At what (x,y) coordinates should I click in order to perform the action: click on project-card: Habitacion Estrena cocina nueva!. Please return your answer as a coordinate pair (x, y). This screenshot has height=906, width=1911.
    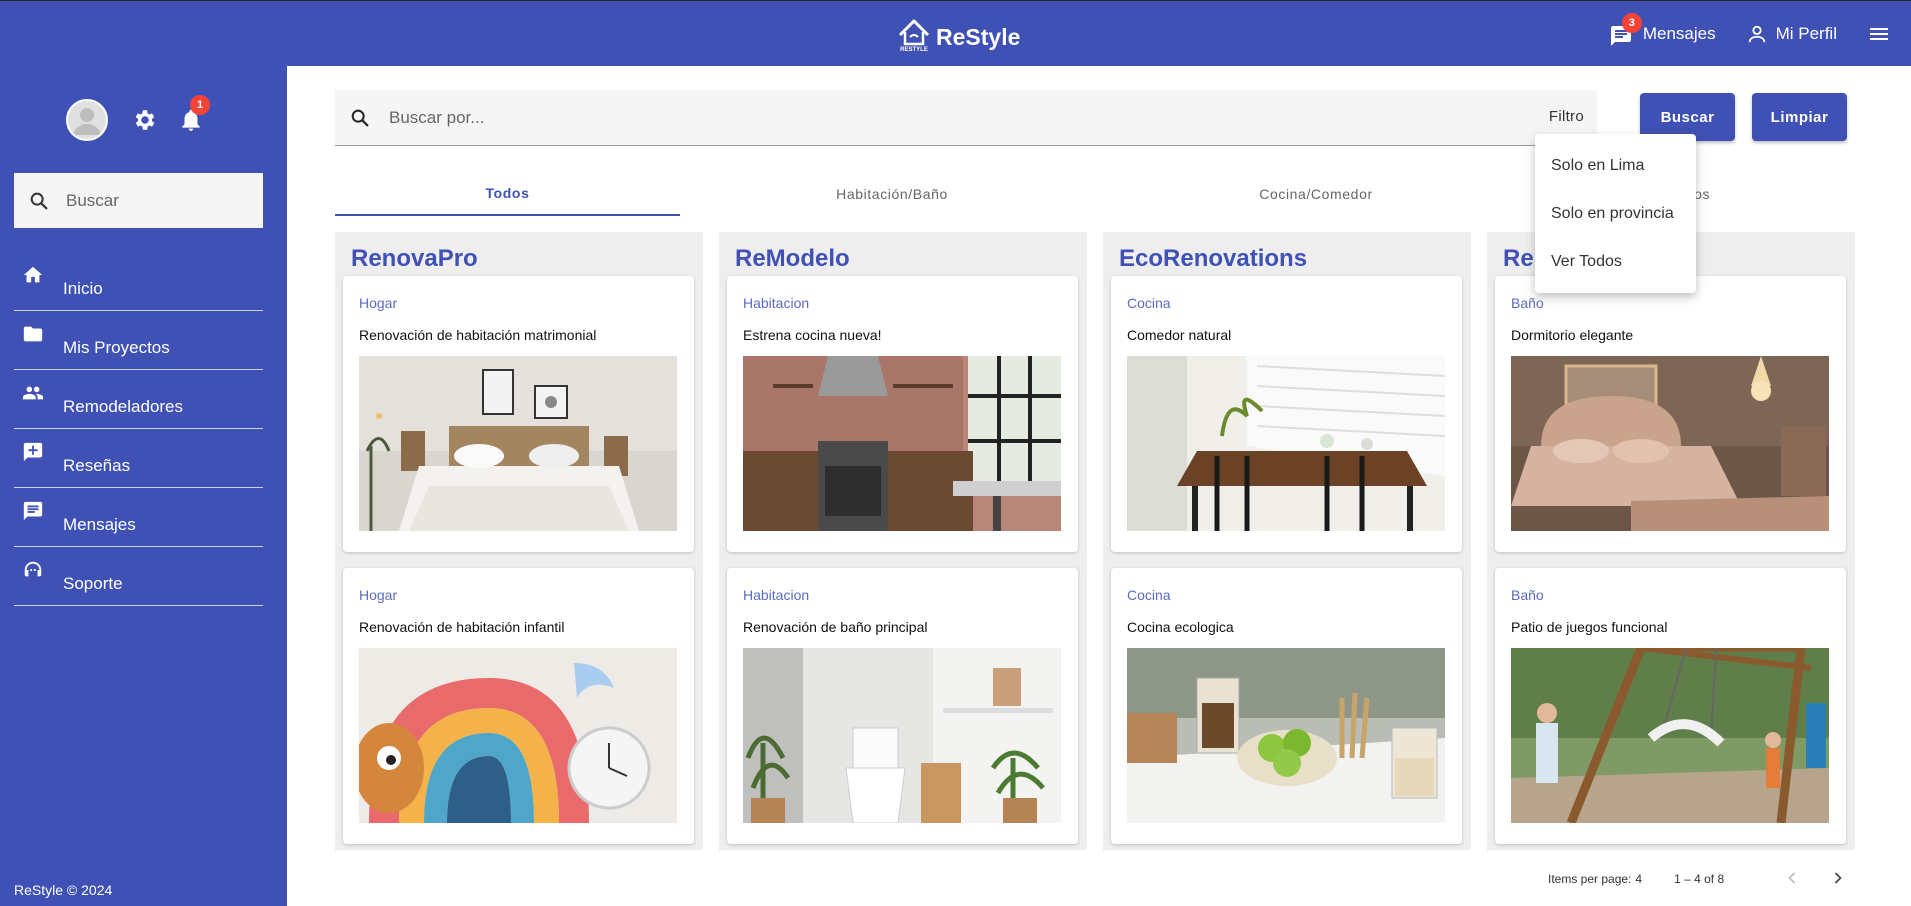
    Looking at the image, I should click on (902, 414).